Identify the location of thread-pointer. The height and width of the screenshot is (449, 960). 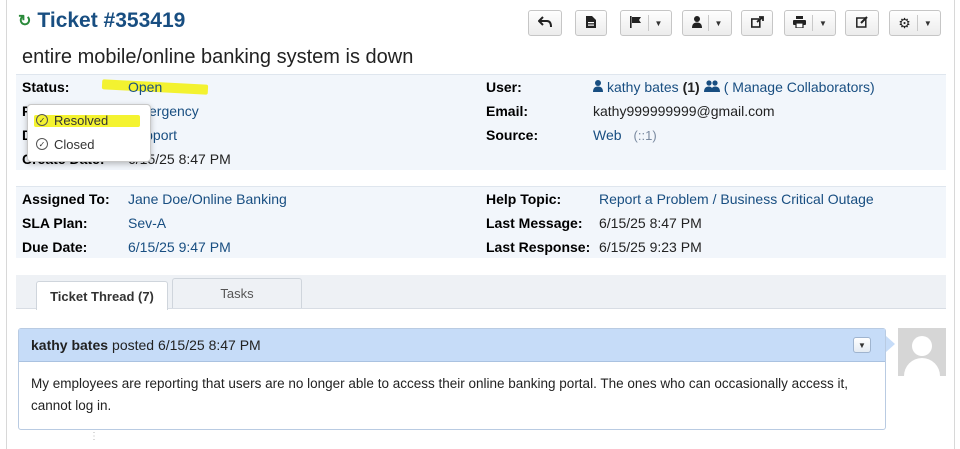
(890, 344).